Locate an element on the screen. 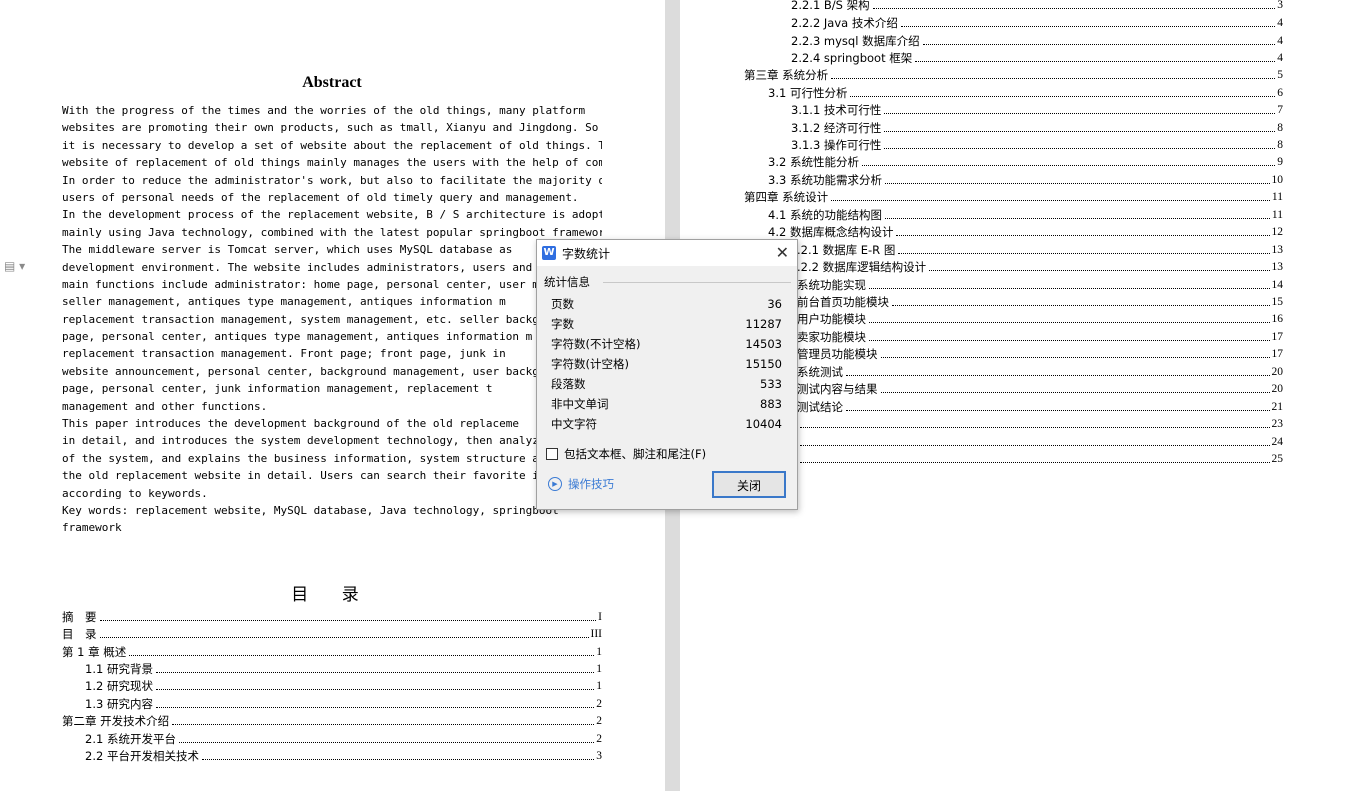 The image size is (1346, 791). abstract-line: according to keywords. is located at coordinates (135, 493).